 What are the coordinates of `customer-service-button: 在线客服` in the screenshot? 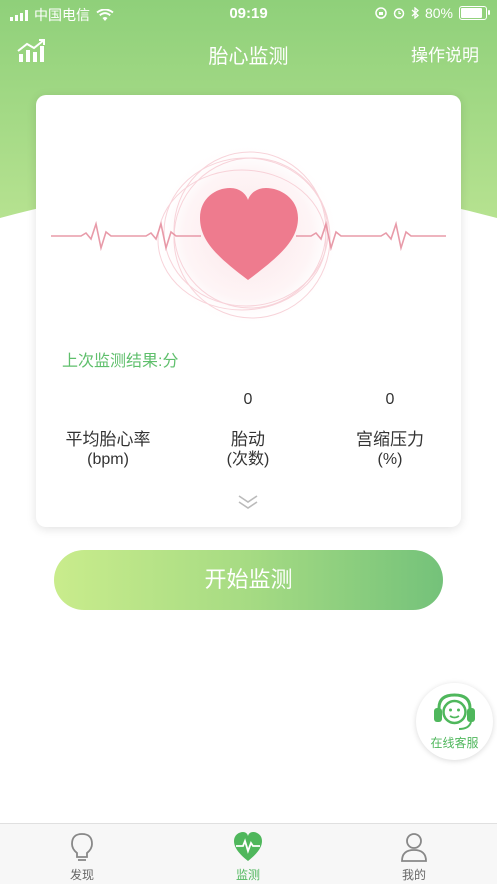 It's located at (454, 721).